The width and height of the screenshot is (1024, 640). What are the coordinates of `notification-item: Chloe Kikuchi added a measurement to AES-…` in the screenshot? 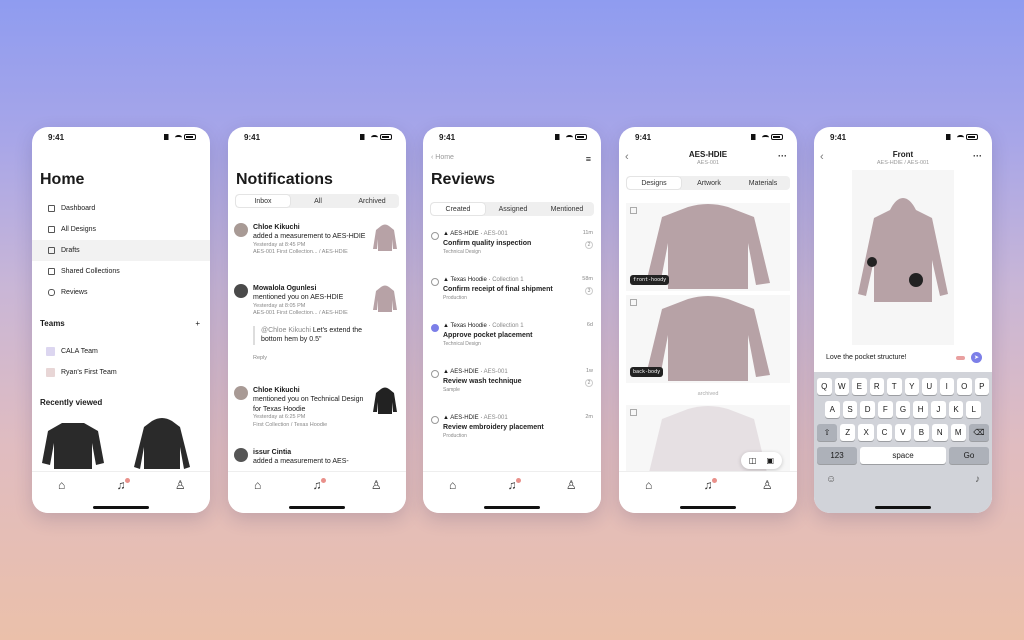 It's located at (317, 251).